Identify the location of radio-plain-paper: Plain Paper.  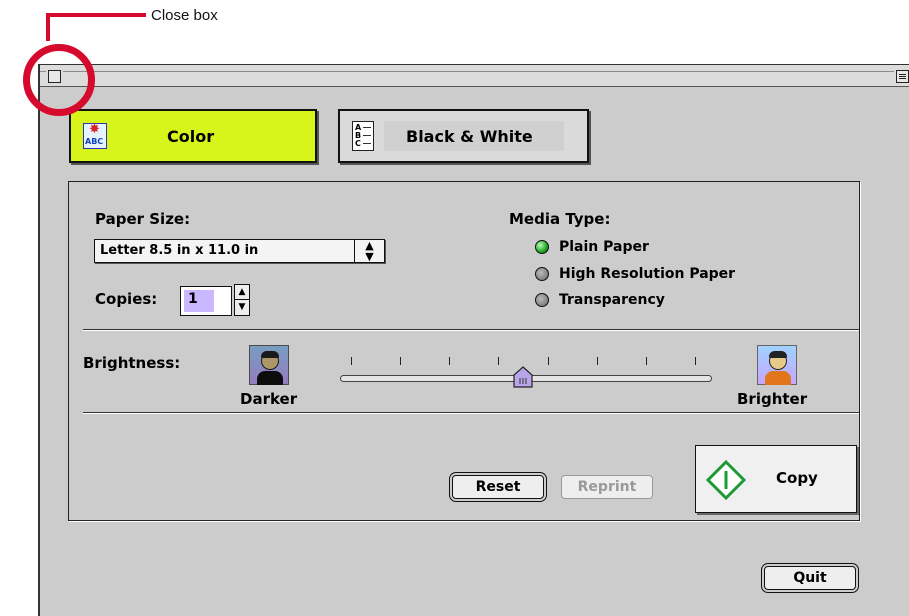
(592, 247).